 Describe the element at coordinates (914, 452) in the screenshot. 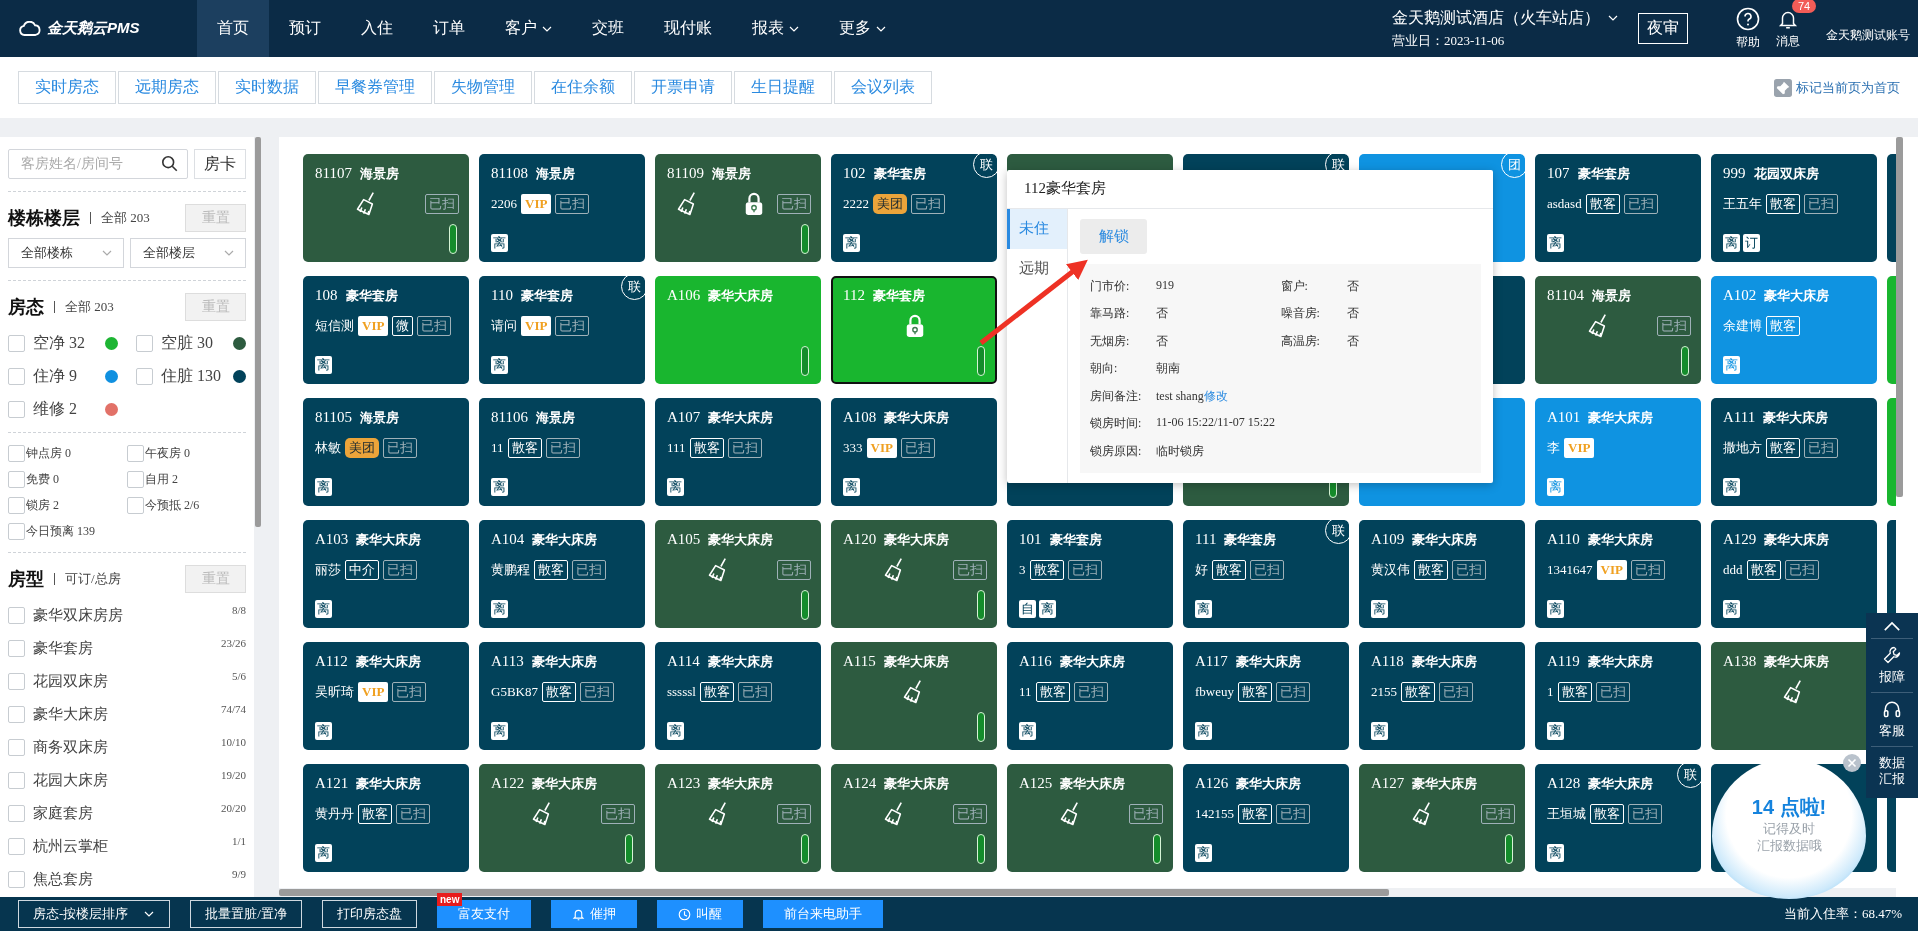

I see `room-card: A108 豪华大床房 333 VIP 已扫 离` at that location.